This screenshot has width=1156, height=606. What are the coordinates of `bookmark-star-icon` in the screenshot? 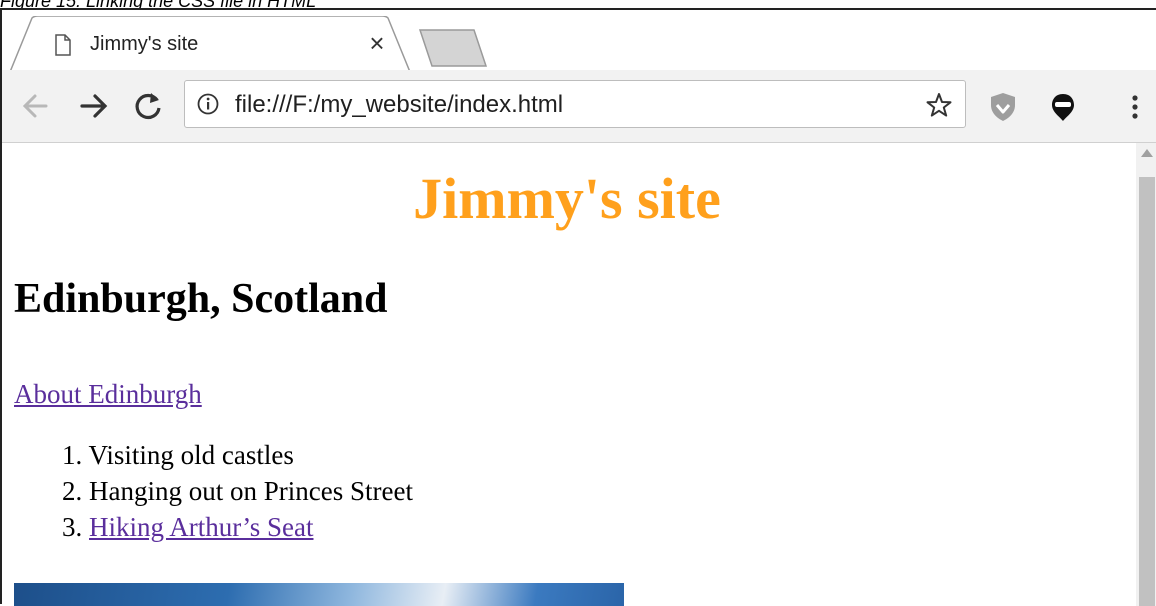 It's located at (939, 105).